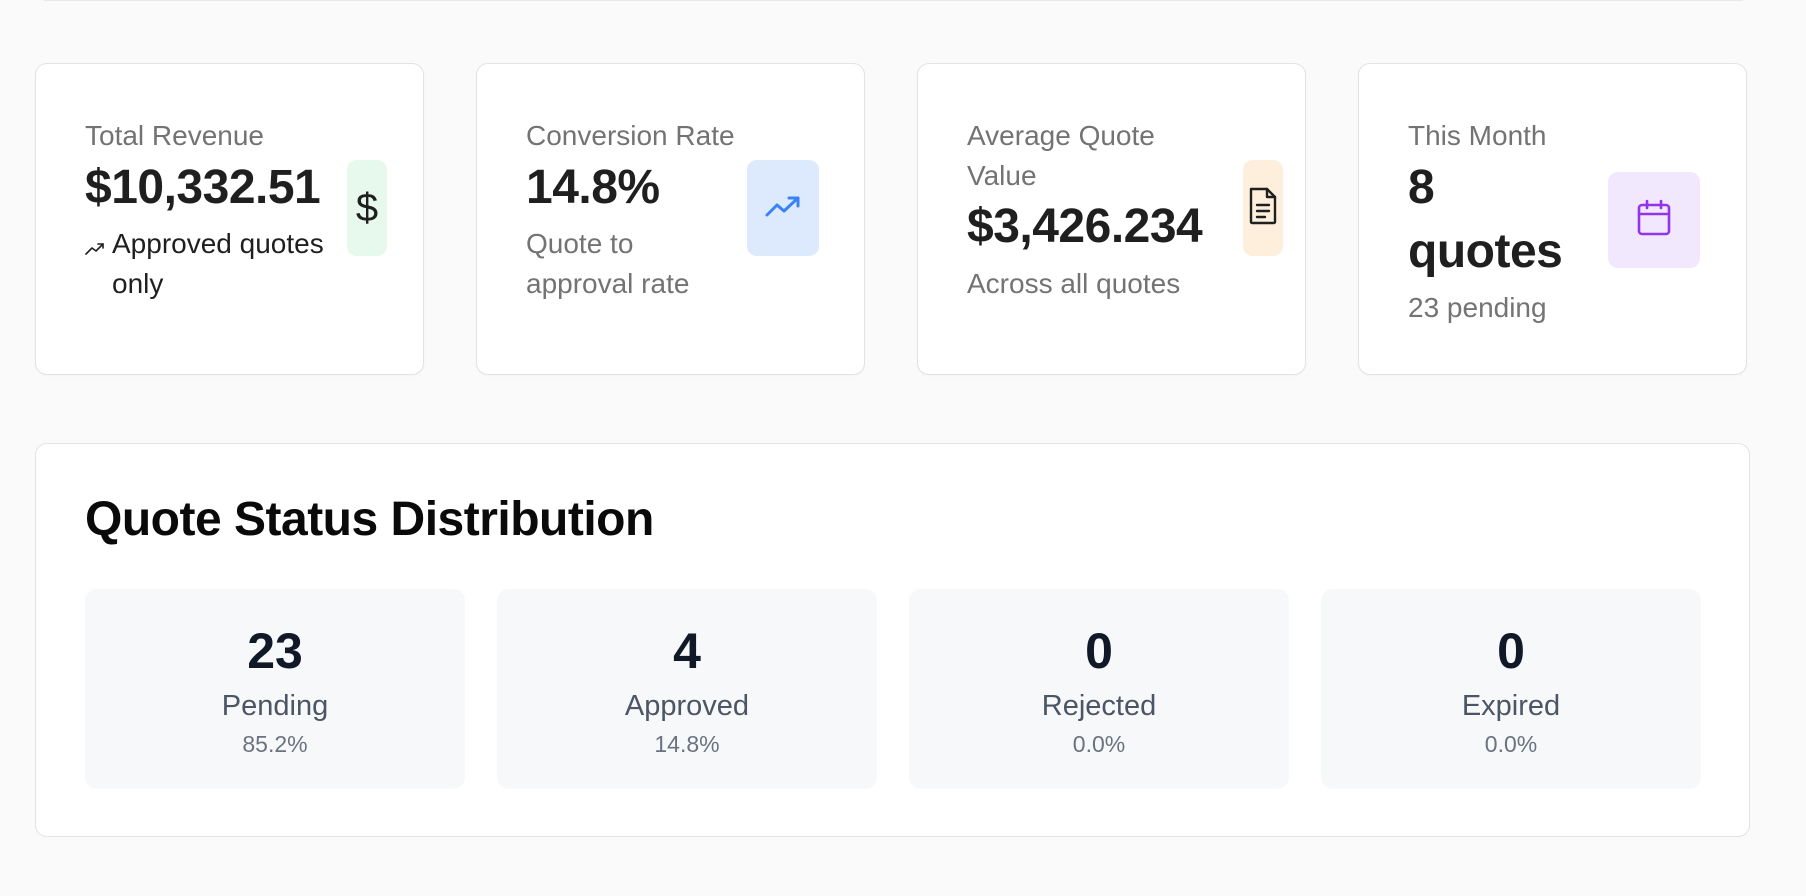 The height and width of the screenshot is (896, 1806). I want to click on document-icon, so click(1263, 208).